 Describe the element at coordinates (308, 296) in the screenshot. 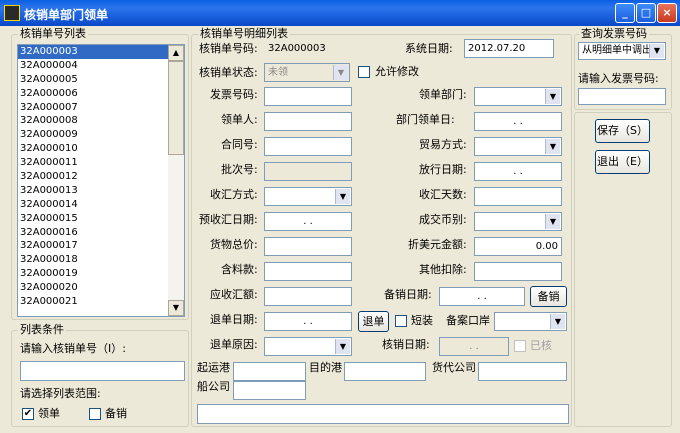

I see `receivable-field` at that location.